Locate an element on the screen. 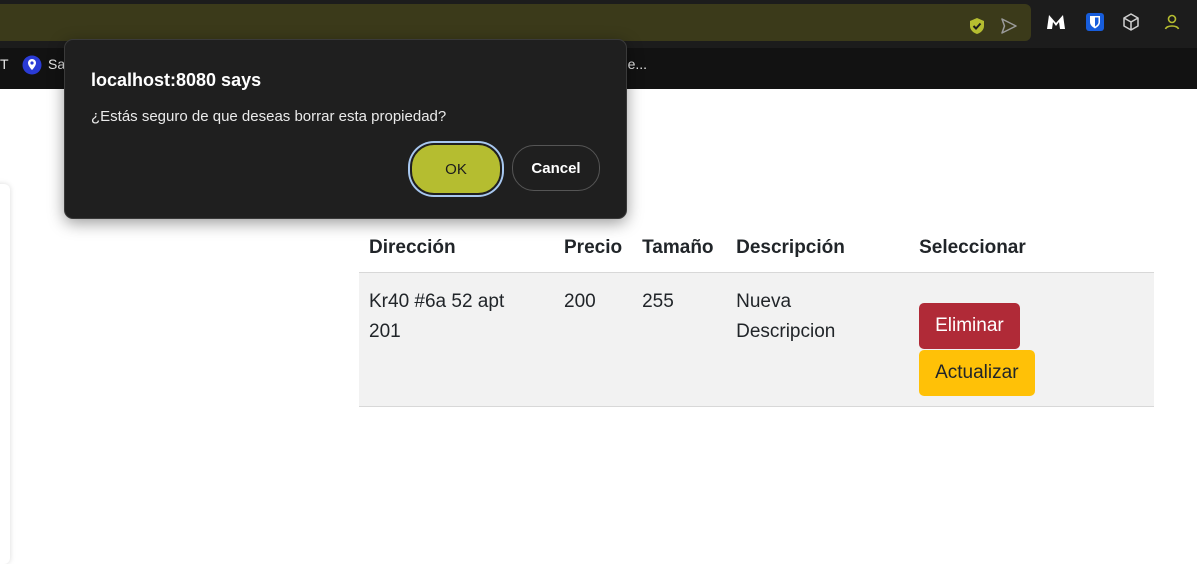 The height and width of the screenshot is (564, 1197). cell-precio: 200 is located at coordinates (593, 339).